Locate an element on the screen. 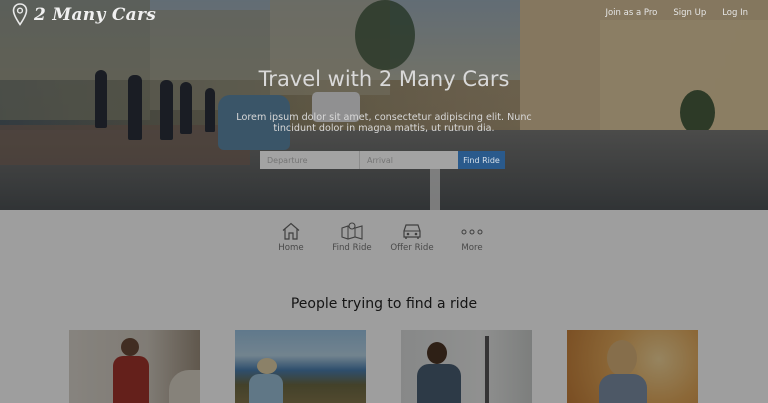 This screenshot has width=768, height=403. feature-home-label: Home is located at coordinates (291, 248).